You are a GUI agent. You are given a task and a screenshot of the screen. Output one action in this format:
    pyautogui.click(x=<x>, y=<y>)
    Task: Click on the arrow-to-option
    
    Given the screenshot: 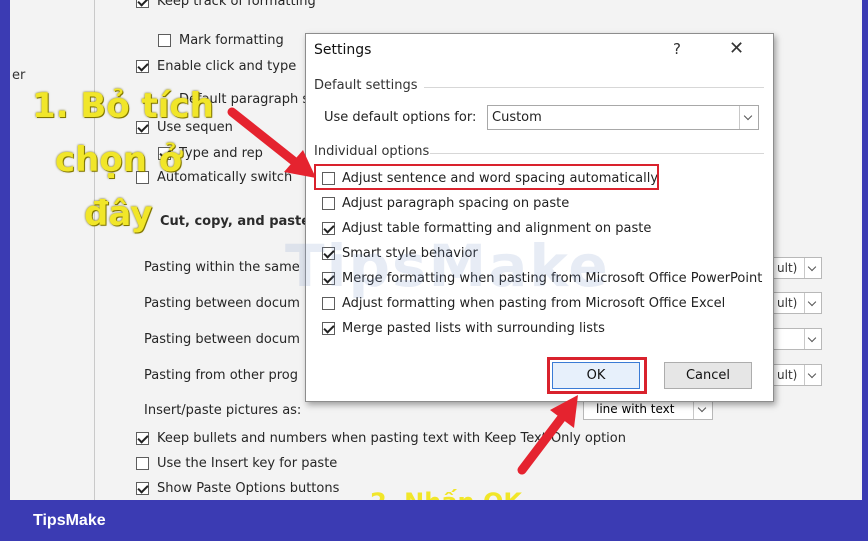 What is the action you would take?
    pyautogui.click(x=271, y=142)
    